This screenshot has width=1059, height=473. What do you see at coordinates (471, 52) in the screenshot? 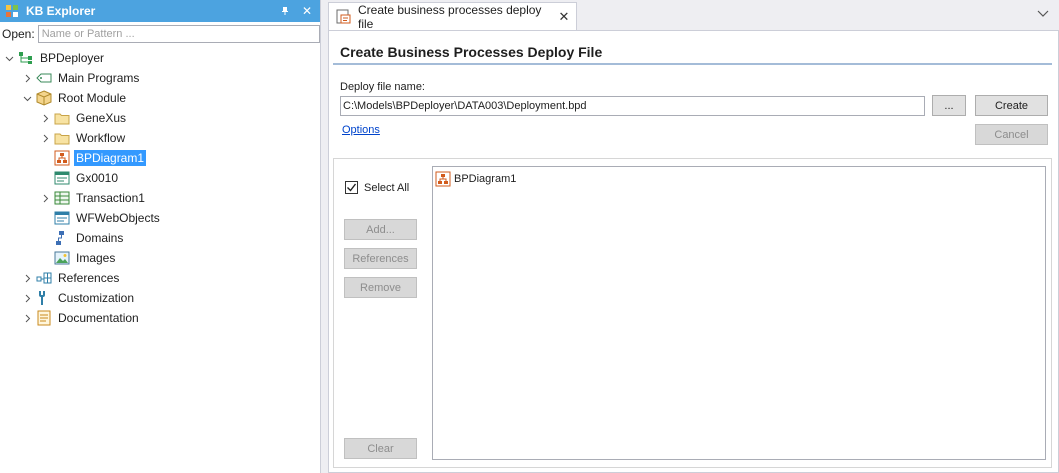
I see `page-title: Create Business Processes Deploy File` at bounding box center [471, 52].